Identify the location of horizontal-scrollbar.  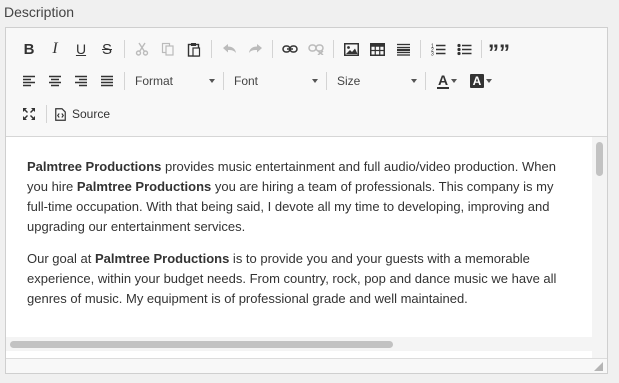
(299, 344).